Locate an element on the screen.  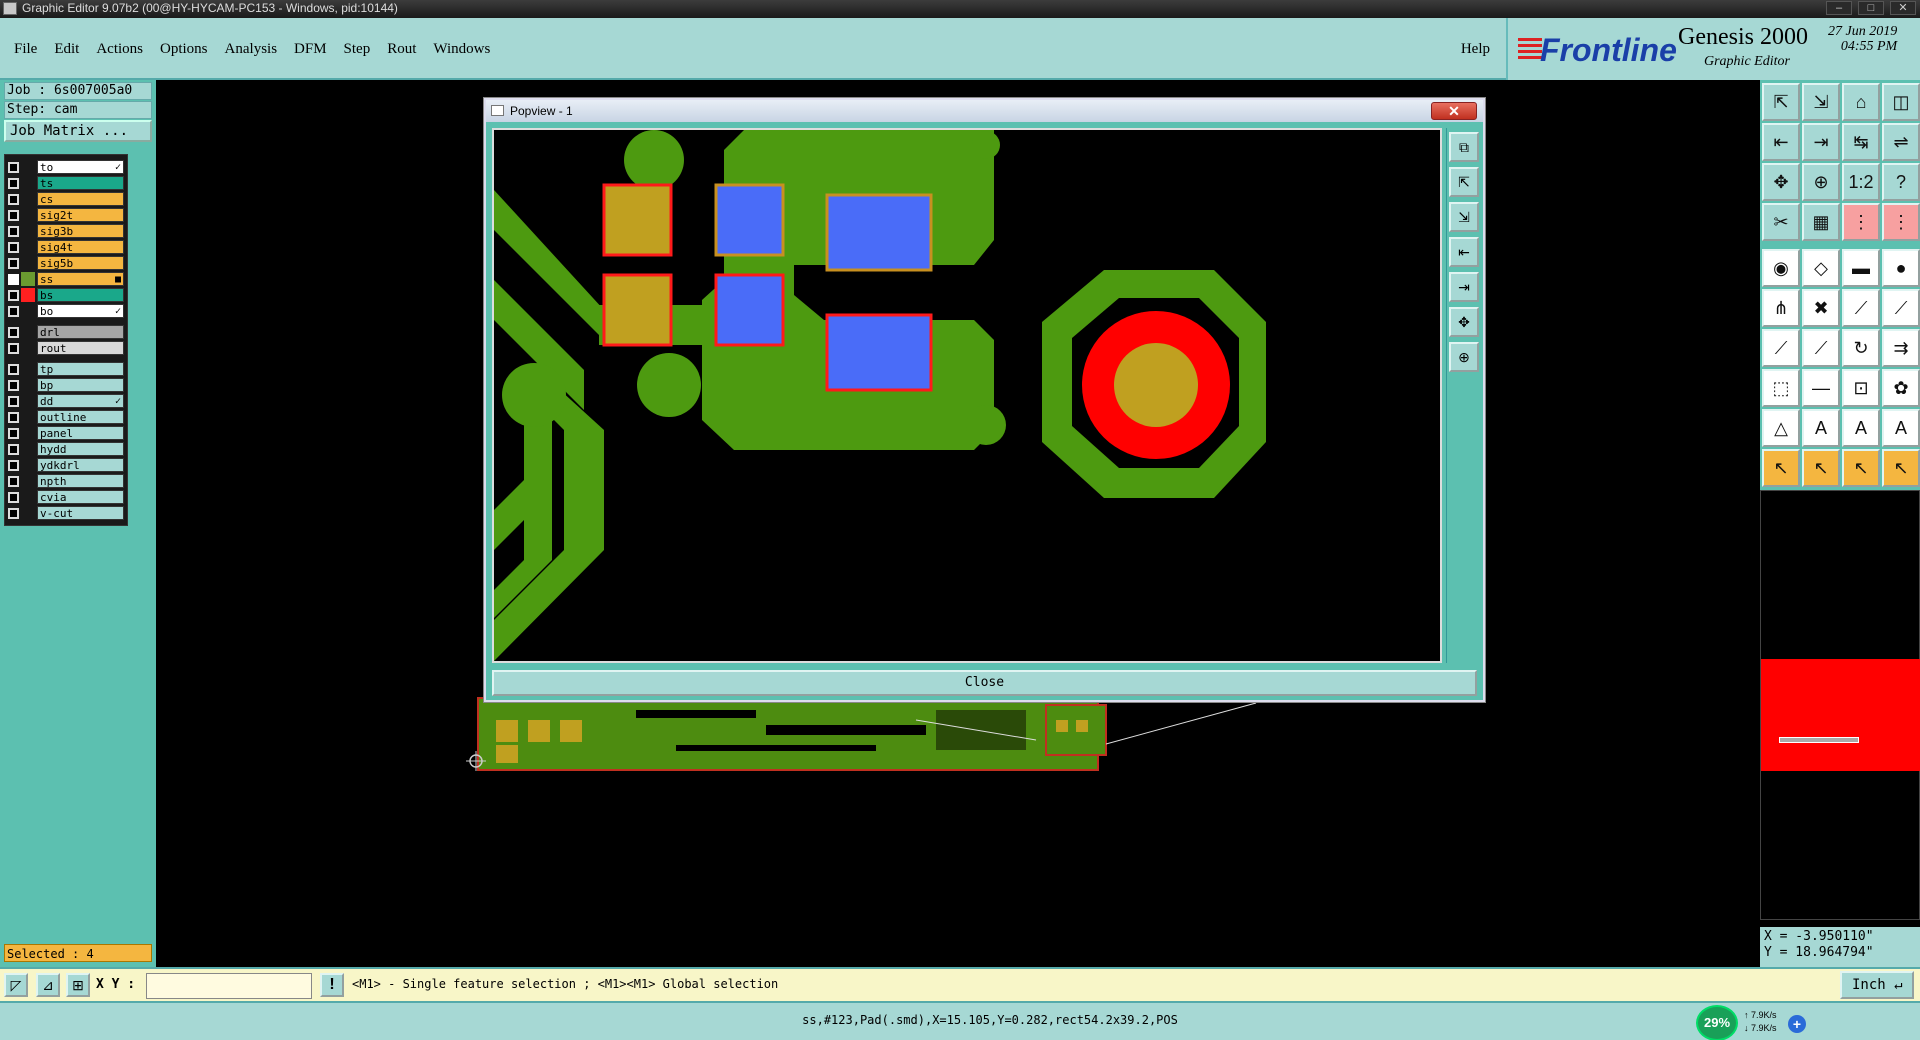
popview-tool-1: ⇱ is located at coordinates (1464, 182).